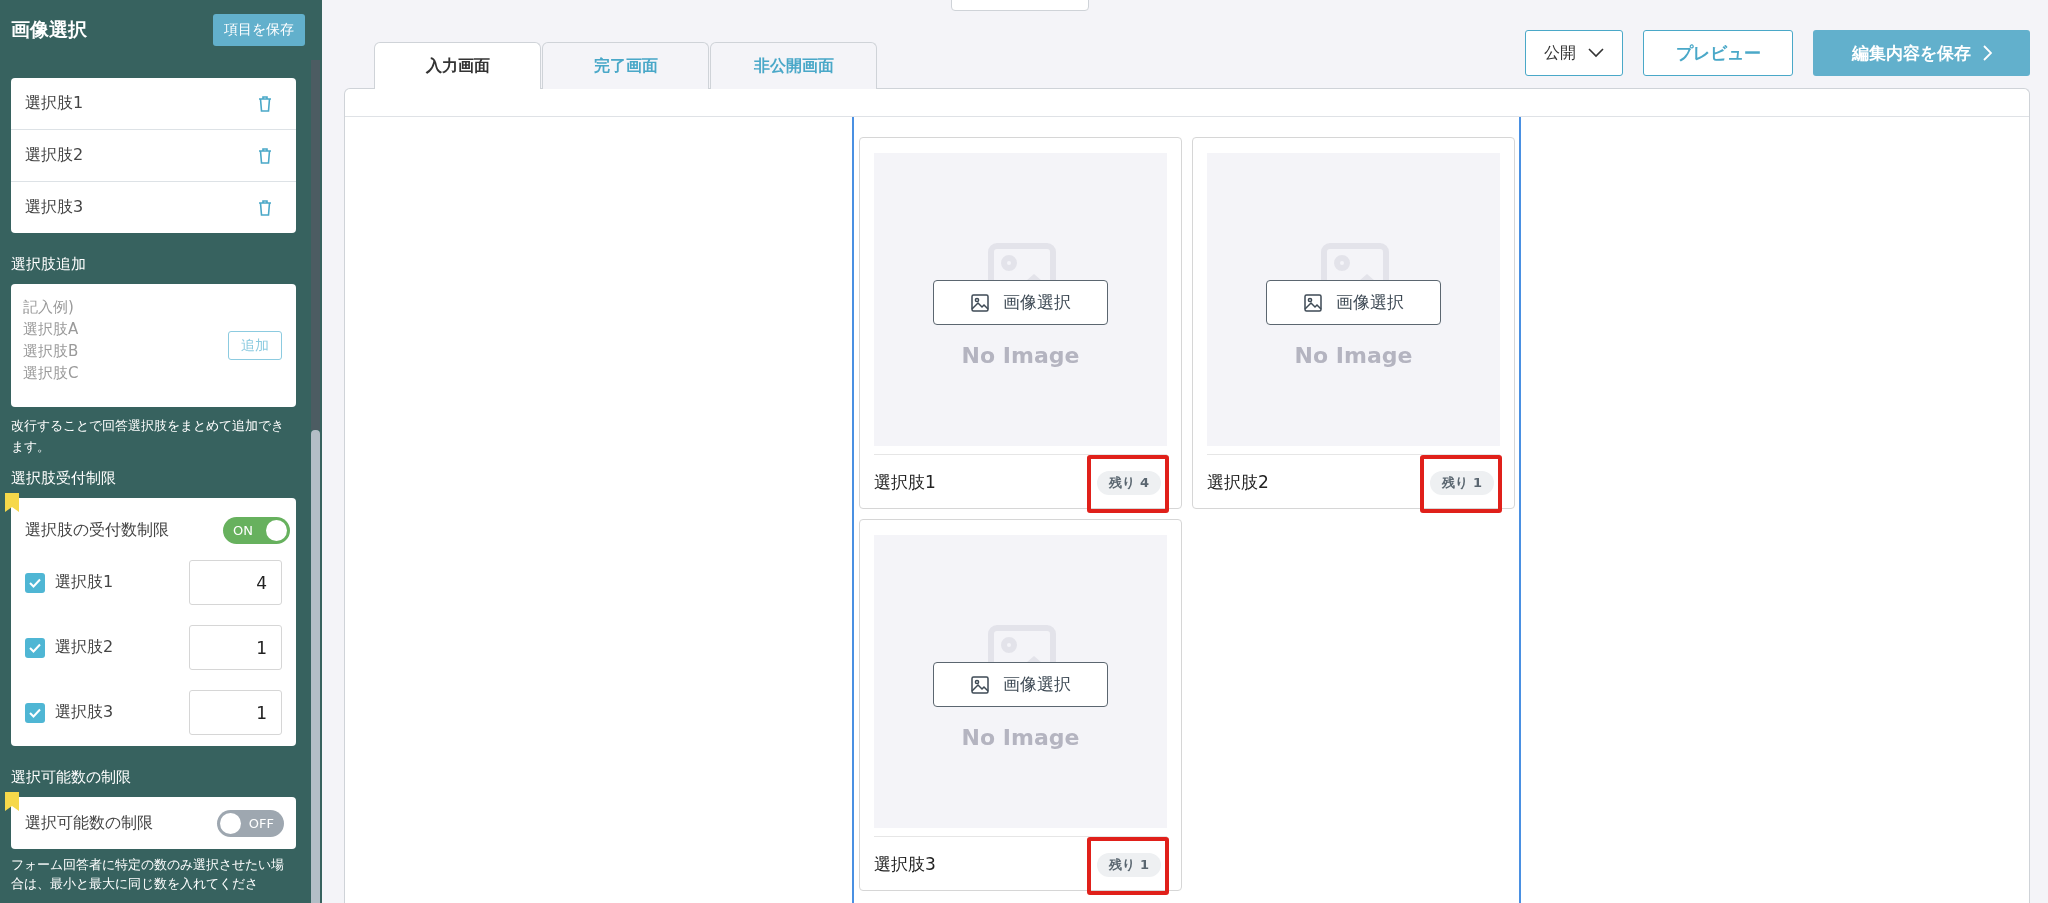 The width and height of the screenshot is (2048, 903). I want to click on tab: 非公開画面, so click(793, 65).